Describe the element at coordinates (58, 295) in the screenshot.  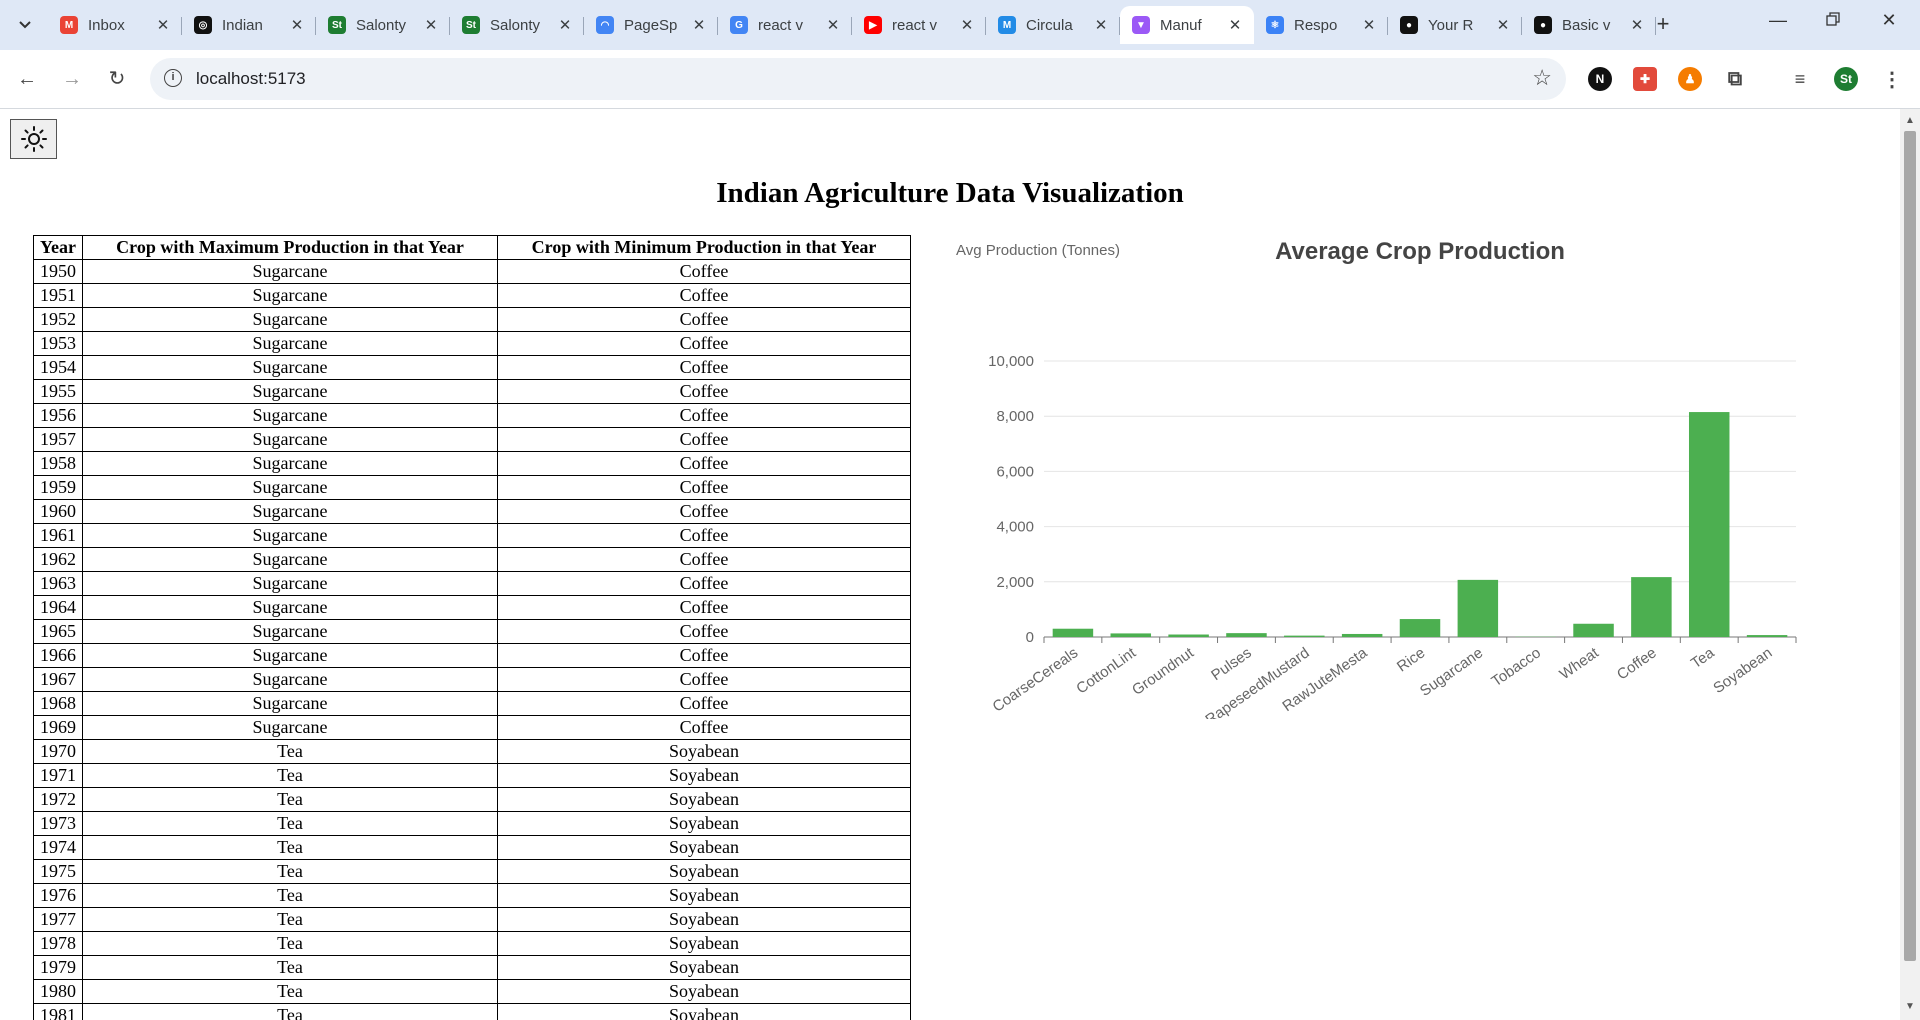
I see `year-cell: 1951` at that location.